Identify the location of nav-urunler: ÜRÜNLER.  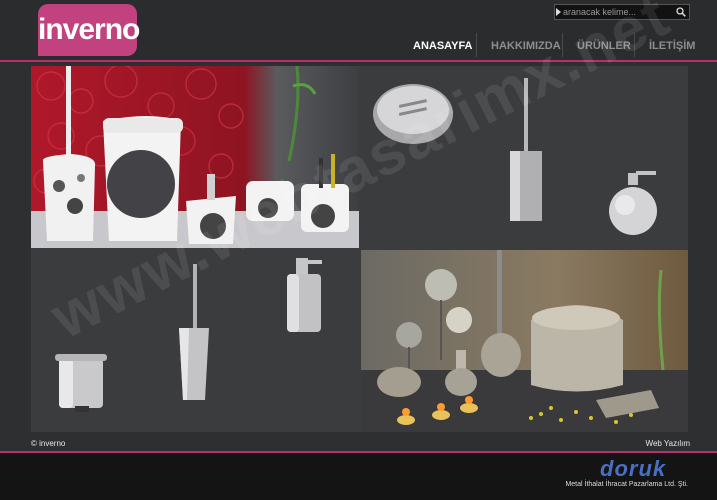
(604, 46).